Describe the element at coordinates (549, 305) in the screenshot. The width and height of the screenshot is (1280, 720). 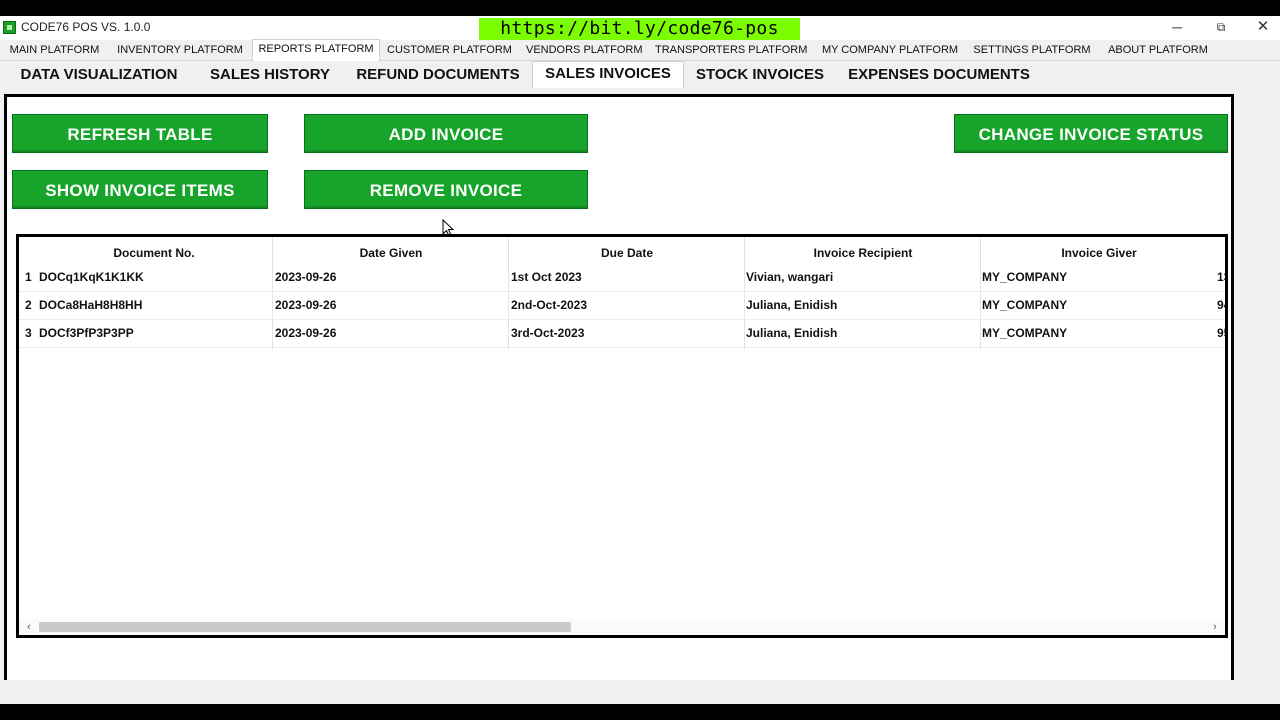
I see `cell-due-date: 2nd-Oct-2023` at that location.